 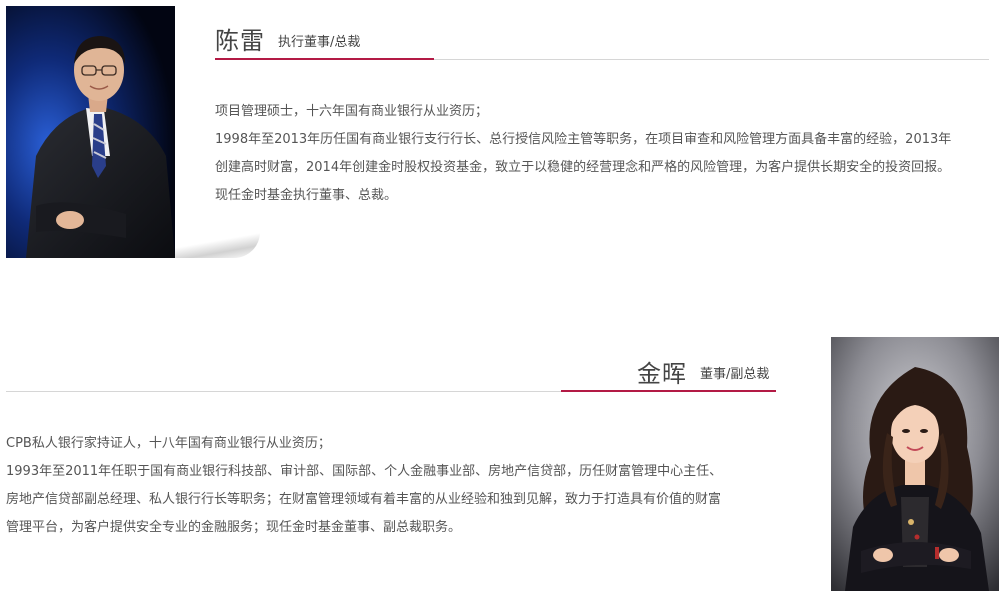 I want to click on person-name: 陈雷, so click(x=240, y=41).